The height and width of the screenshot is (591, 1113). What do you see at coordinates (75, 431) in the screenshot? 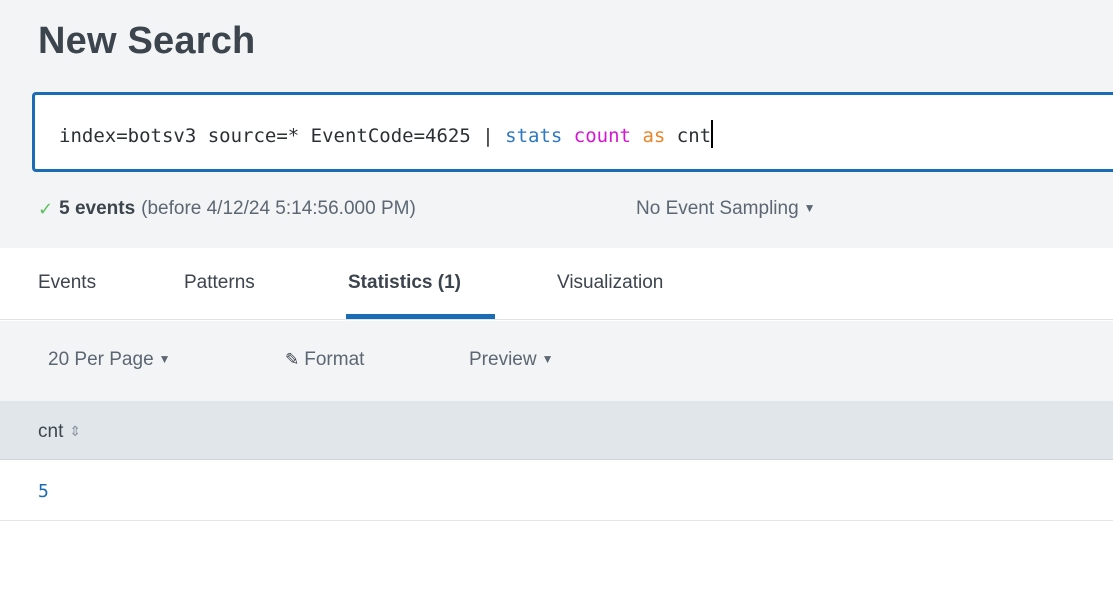
I see `sort-icon: ⇕` at bounding box center [75, 431].